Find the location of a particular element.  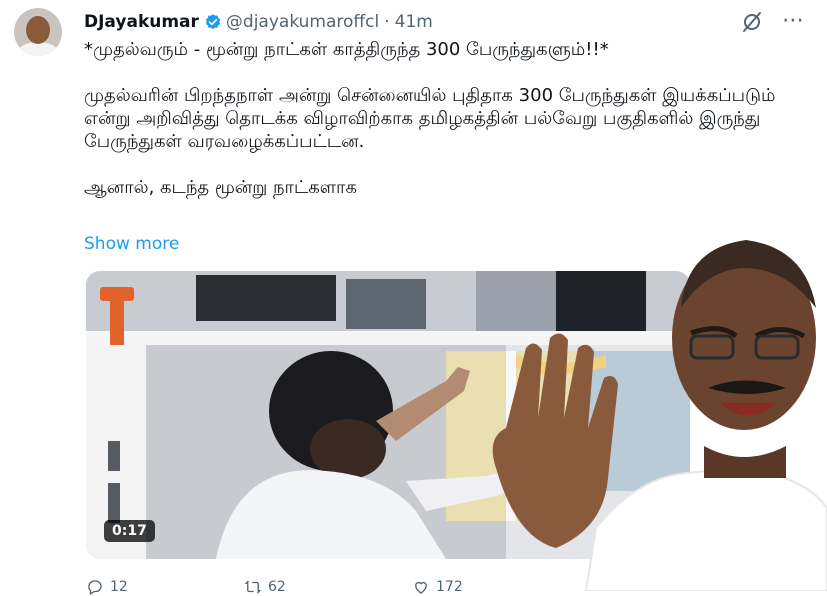

video-duration-badge: 0:17 is located at coordinates (129, 531).